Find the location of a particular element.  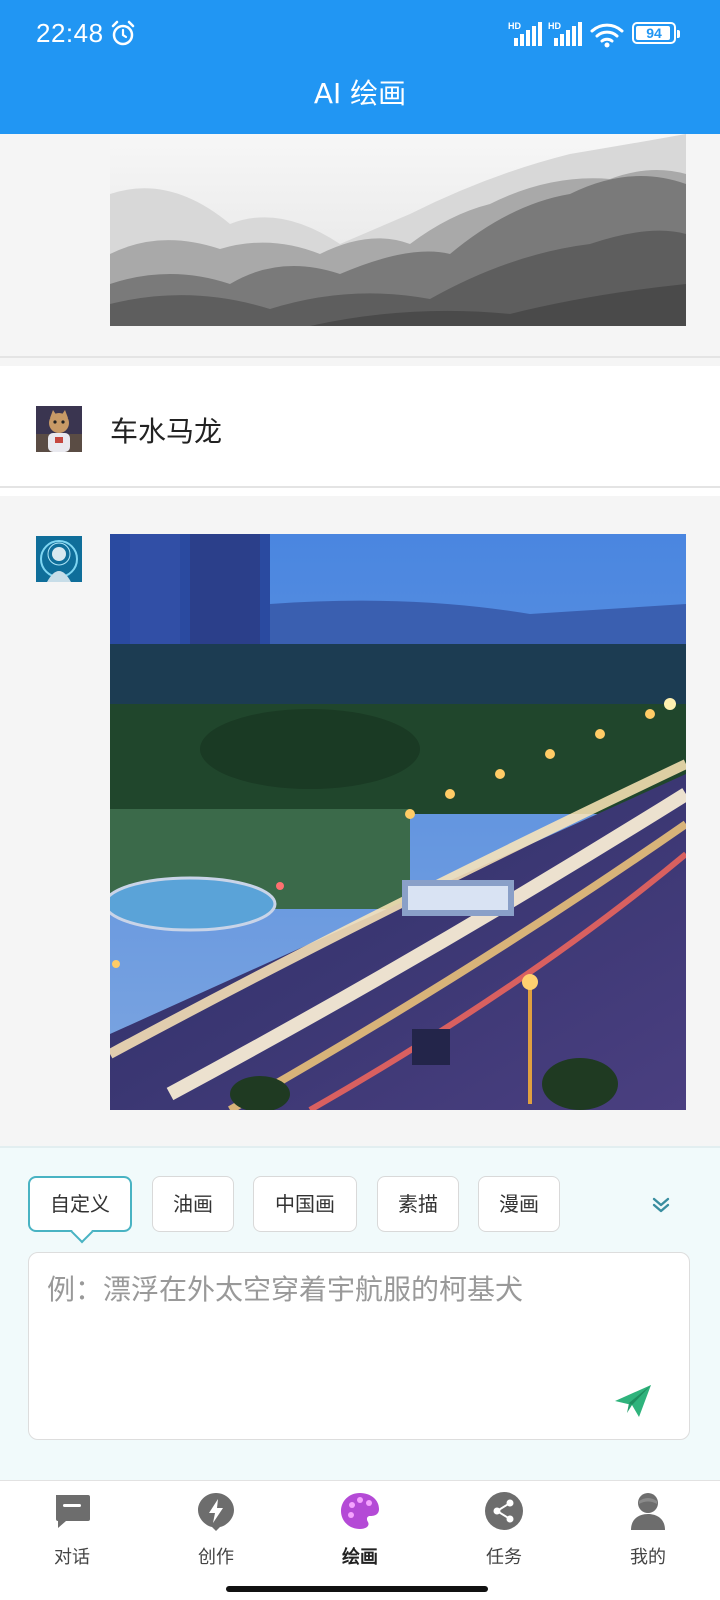

nav-label-task: 任务 is located at coordinates (504, 1557).